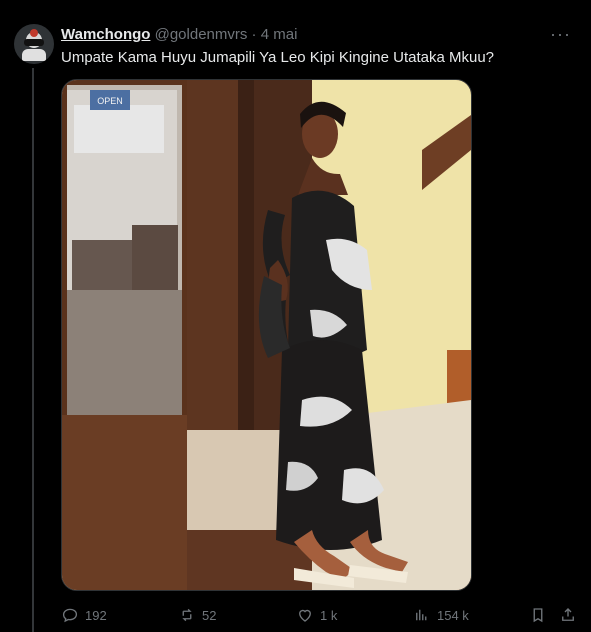 The height and width of the screenshot is (632, 591). I want to click on bookmark-button, so click(538, 615).